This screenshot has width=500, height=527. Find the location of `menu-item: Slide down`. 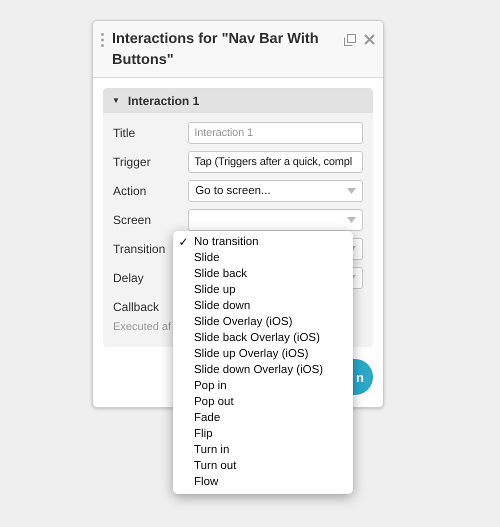

menu-item: Slide down is located at coordinates (263, 306).